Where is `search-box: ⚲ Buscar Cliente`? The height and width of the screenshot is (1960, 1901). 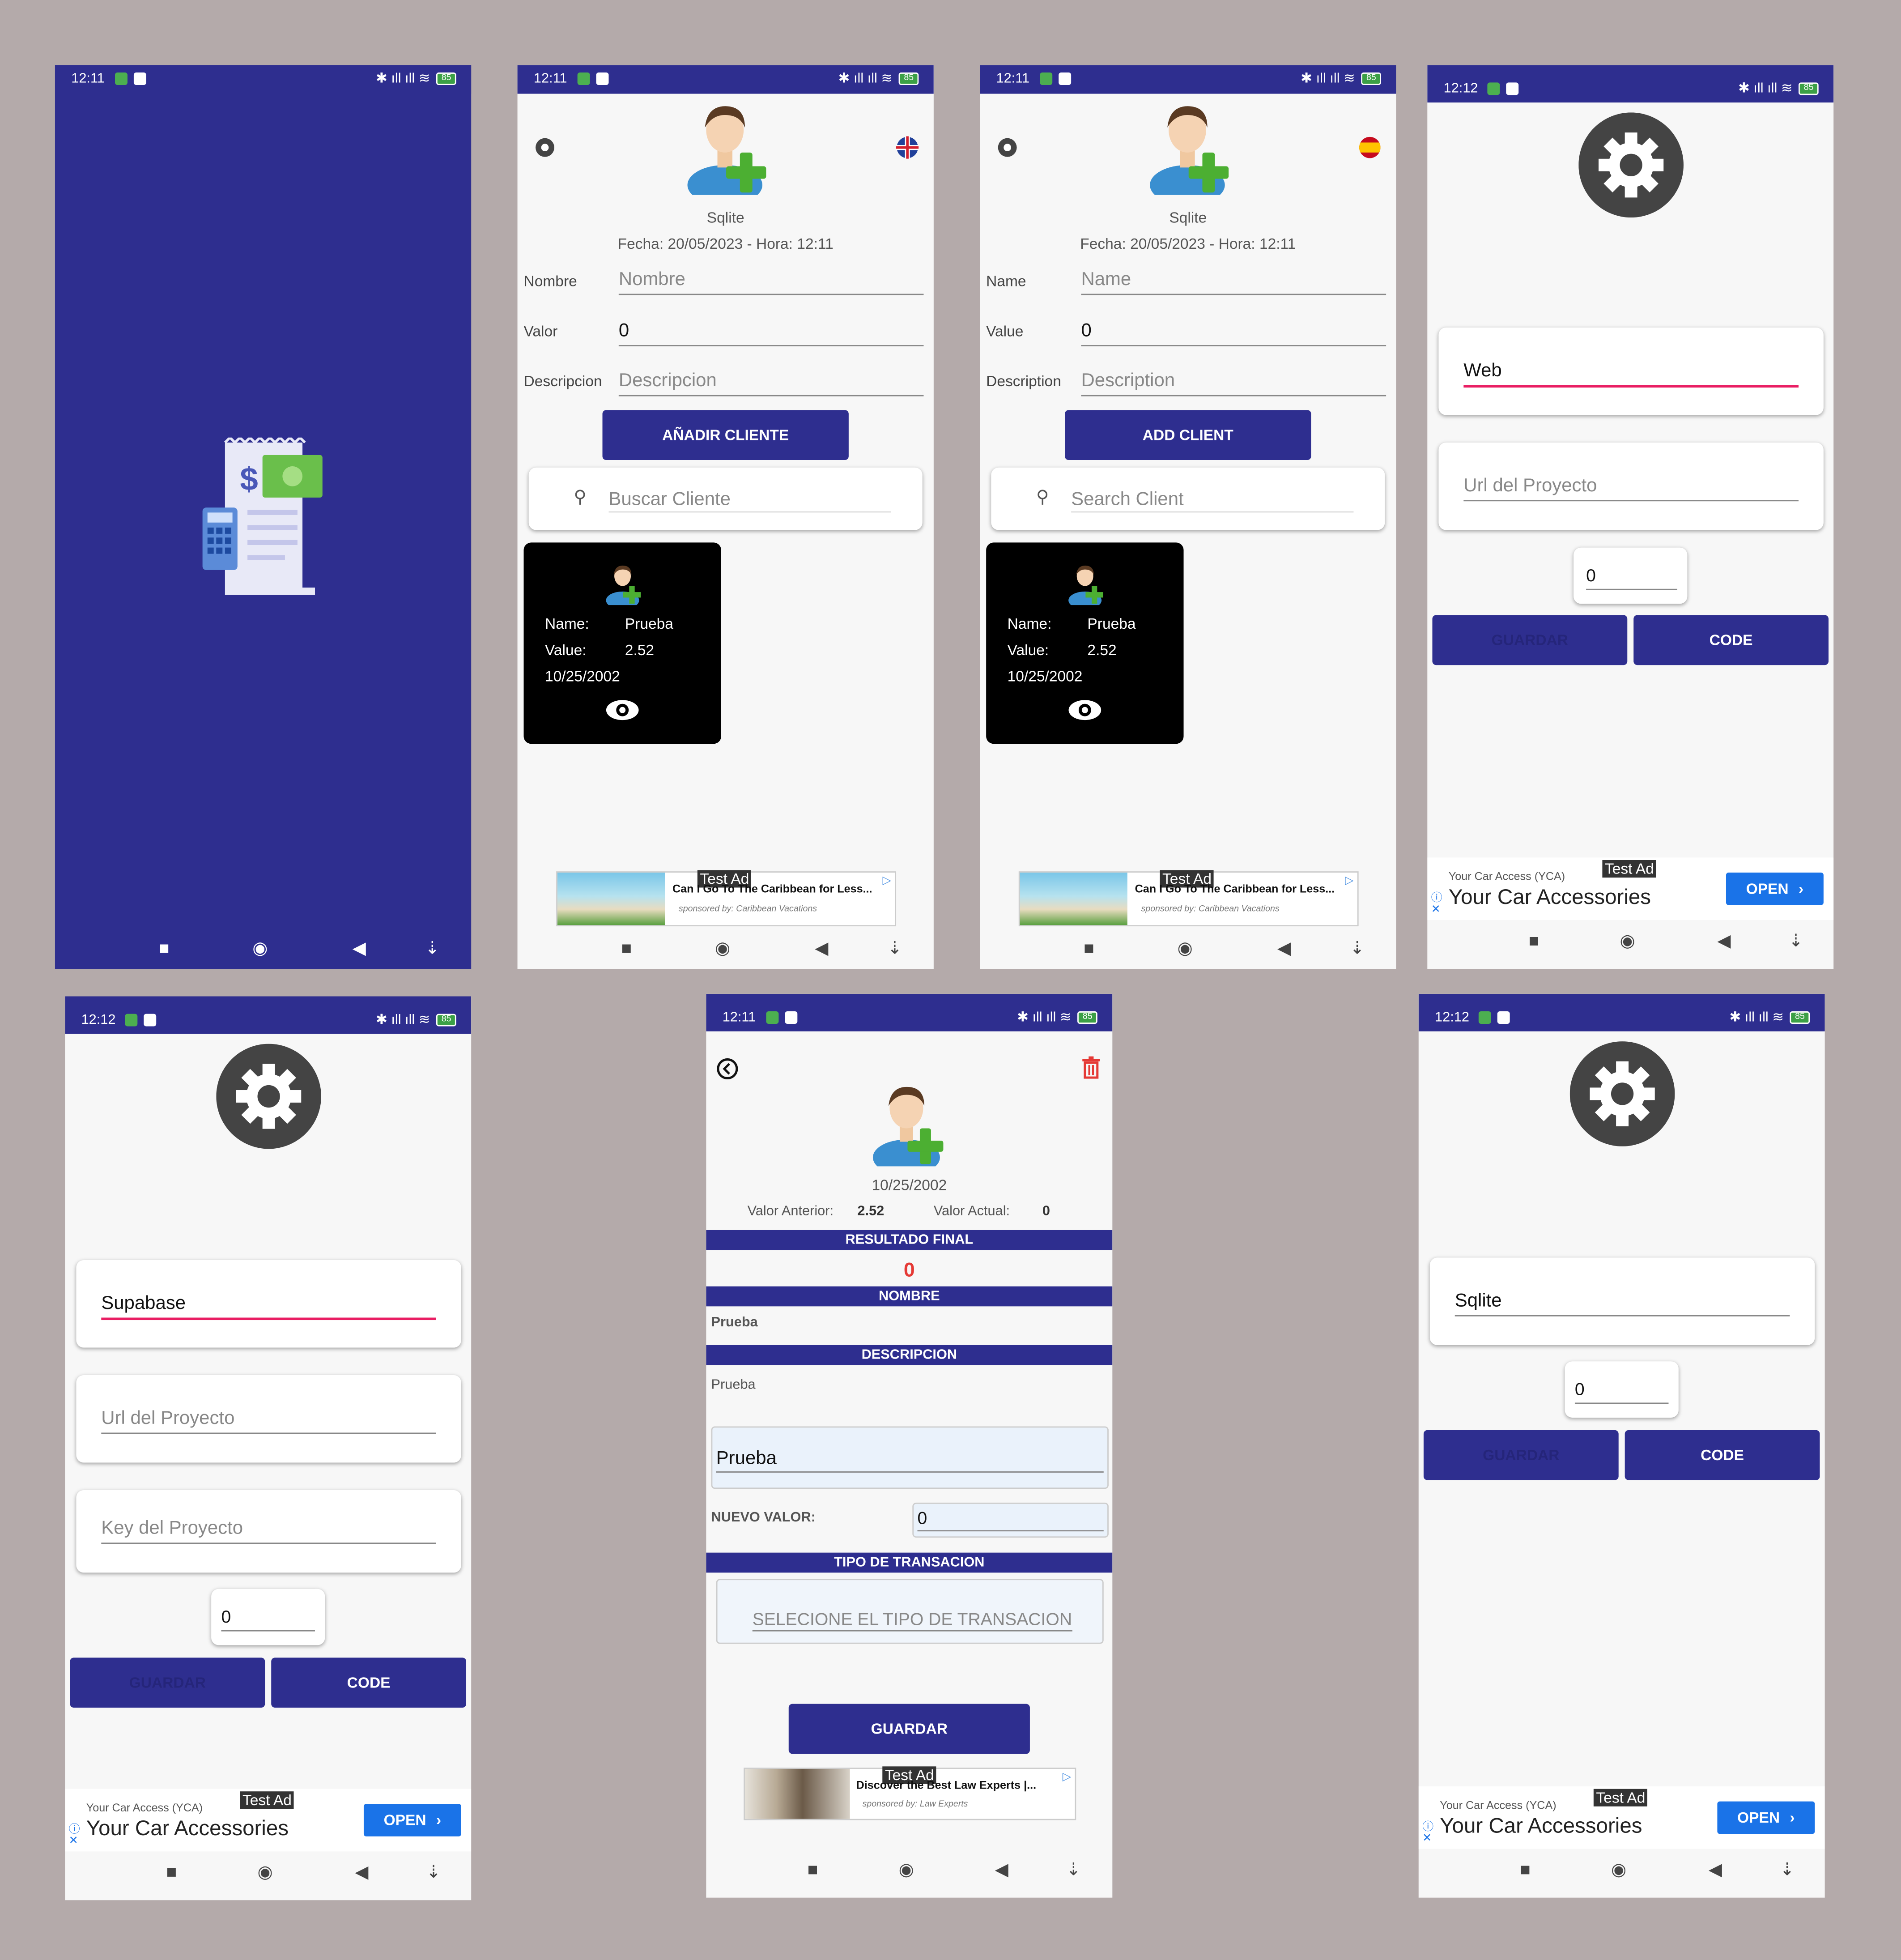
search-box: ⚲ Buscar Cliente is located at coordinates (726, 498).